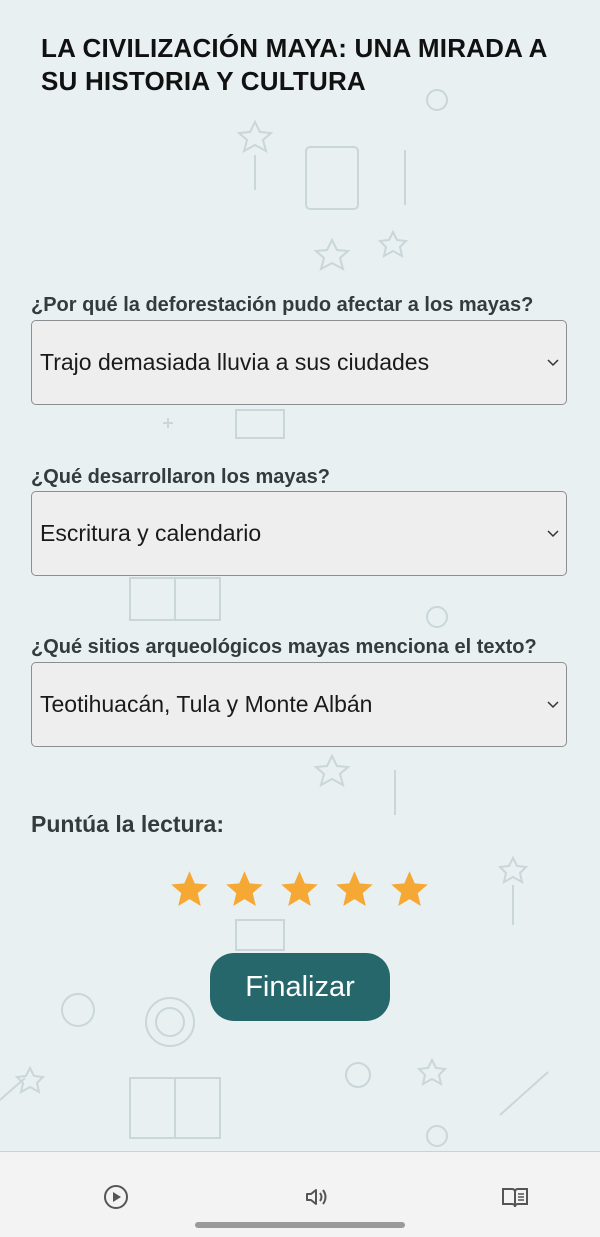 This screenshot has width=600, height=1237. I want to click on question-label: ¿Qué desarrollaron los mayas?, so click(180, 477).